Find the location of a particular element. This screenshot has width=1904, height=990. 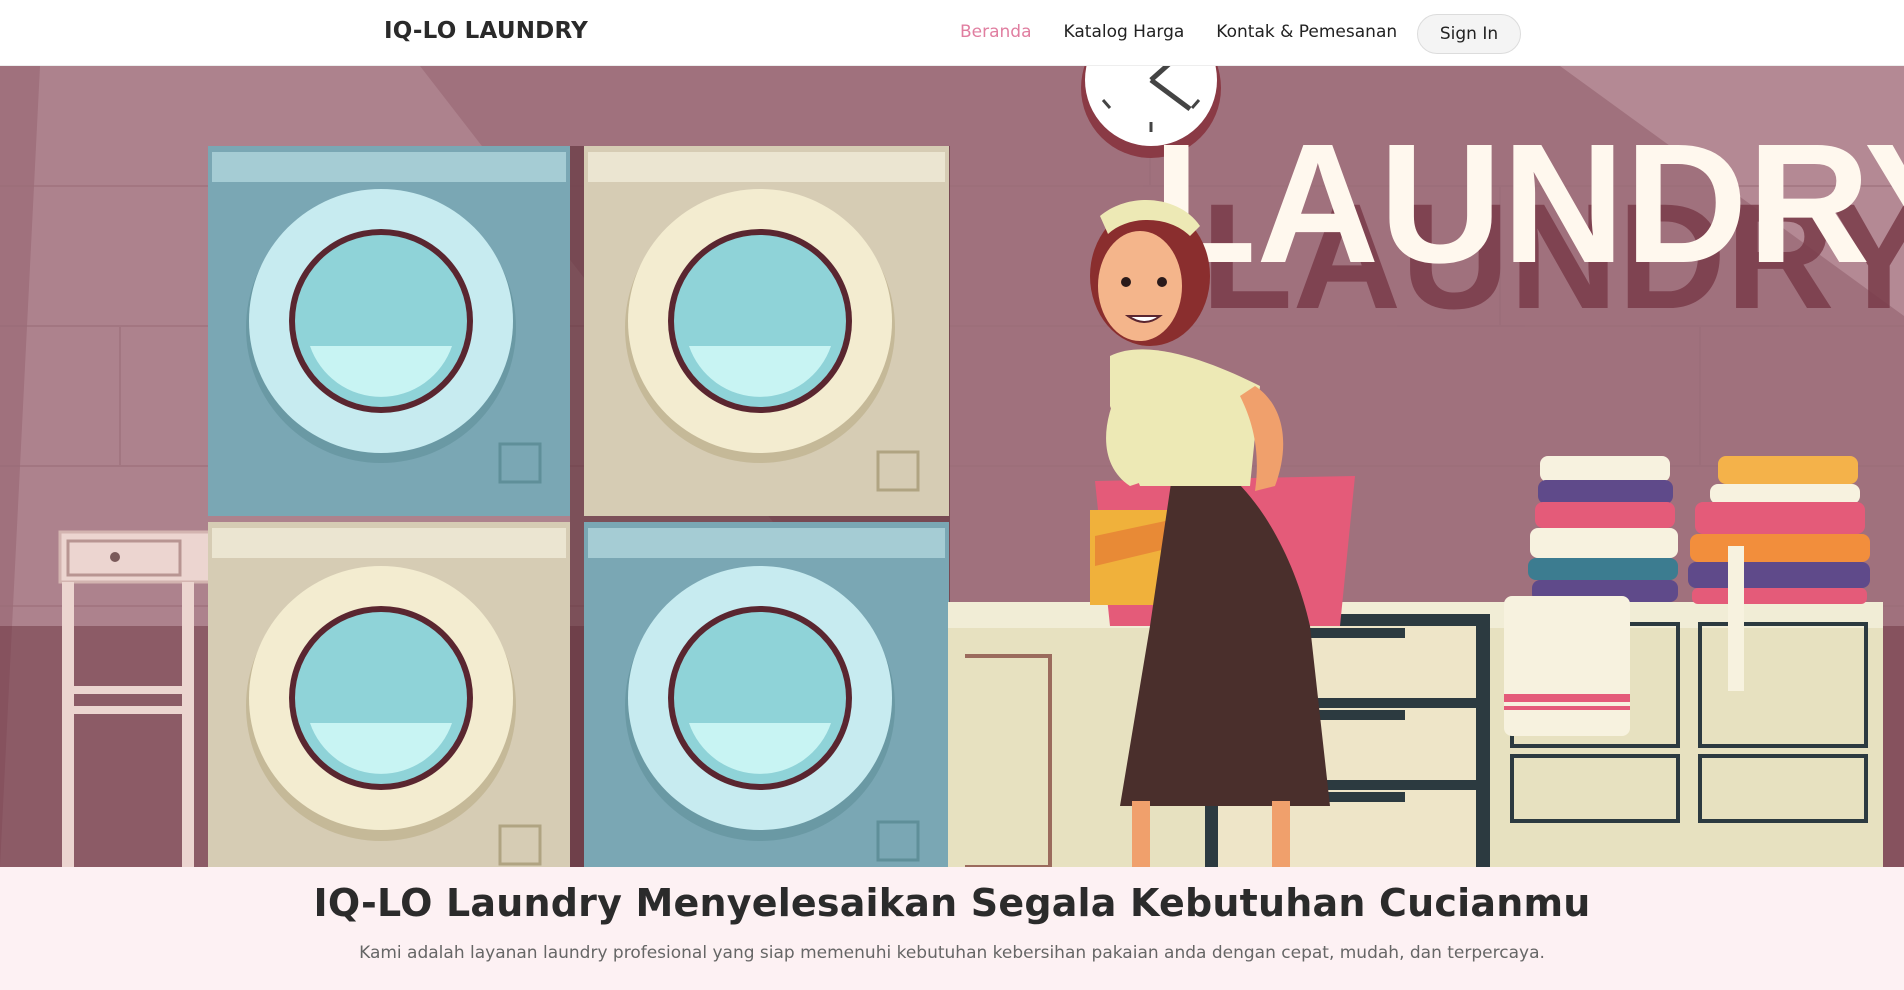

laundry-title-text: LAUNDRY is located at coordinates (1528, 204).